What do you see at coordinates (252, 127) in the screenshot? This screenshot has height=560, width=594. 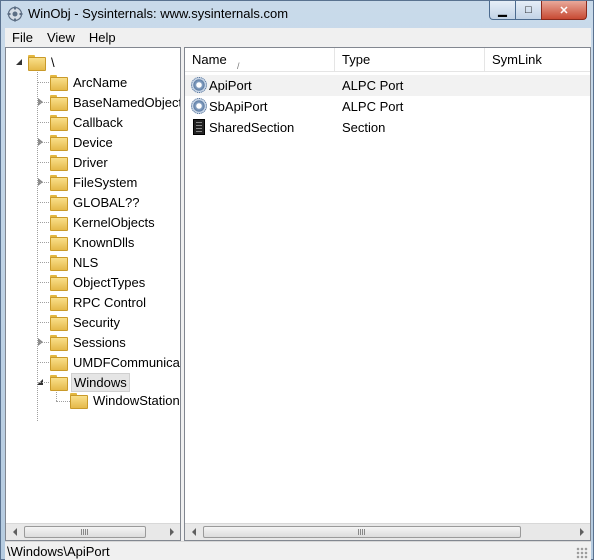 I see `row-name: SharedSection` at bounding box center [252, 127].